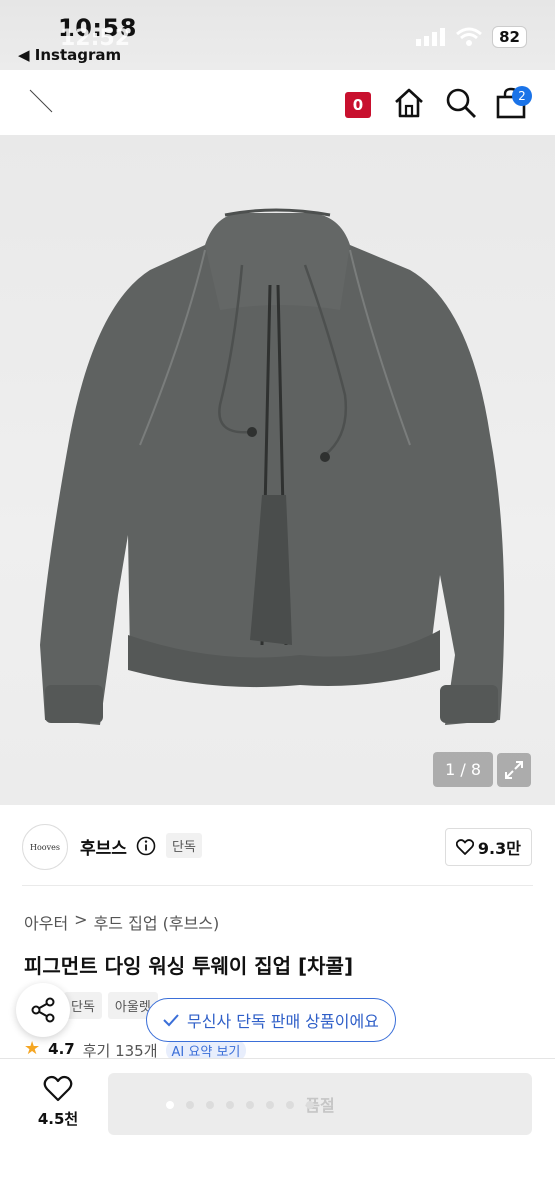 The image size is (555, 1200). I want to click on search-icon, so click(461, 103).